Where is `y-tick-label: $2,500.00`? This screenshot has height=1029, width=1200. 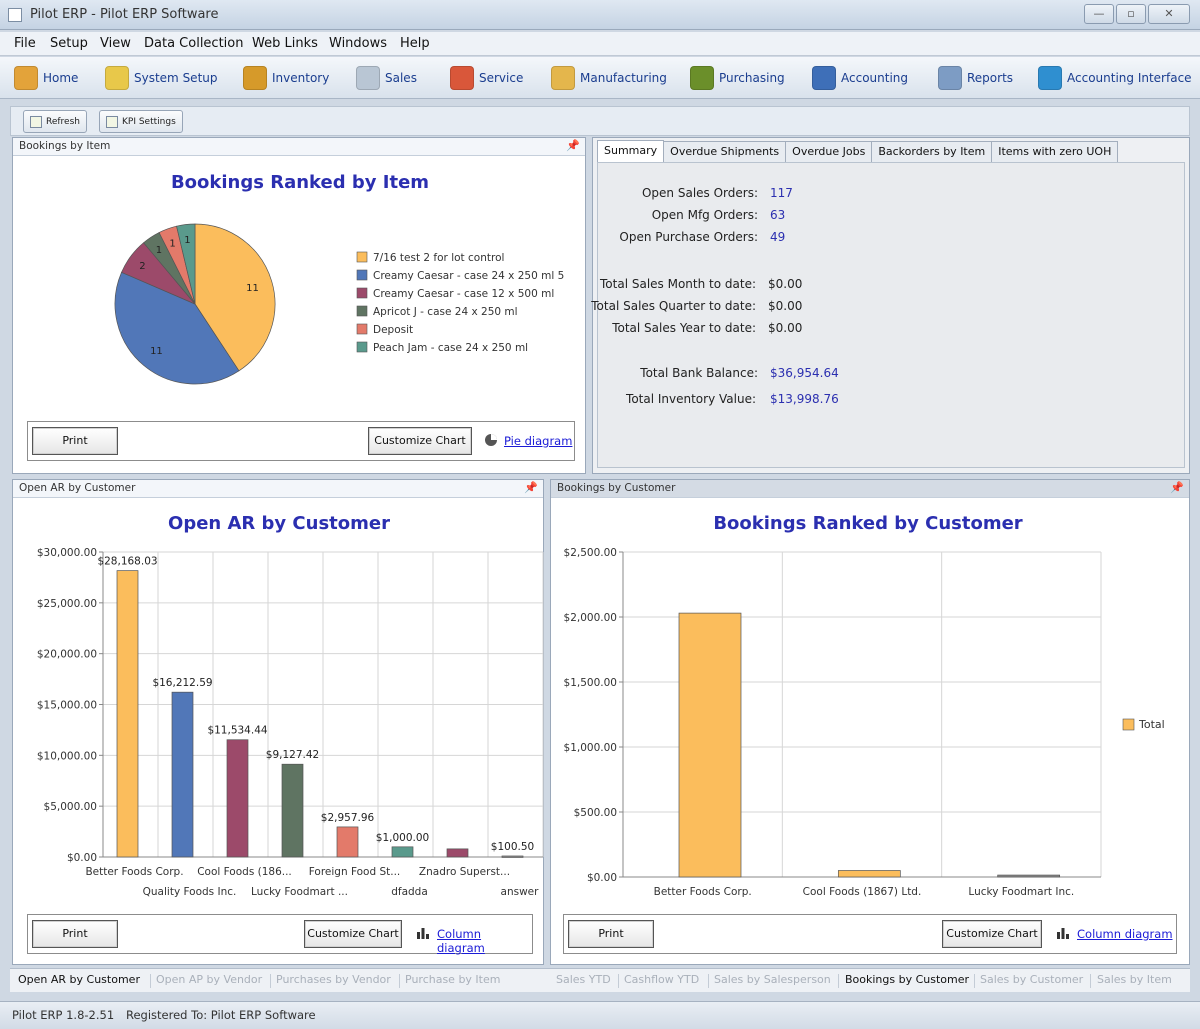
y-tick-label: $2,500.00 is located at coordinates (590, 553).